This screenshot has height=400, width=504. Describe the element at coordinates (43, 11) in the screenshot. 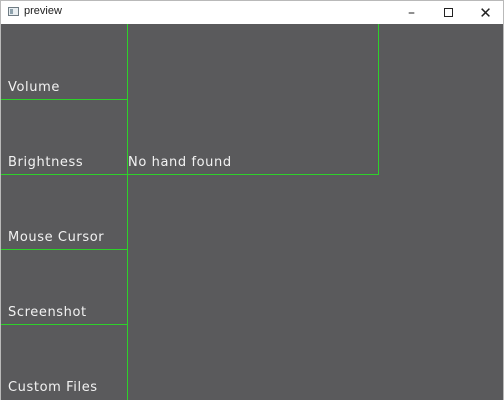

I see `window-title: preview` at that location.